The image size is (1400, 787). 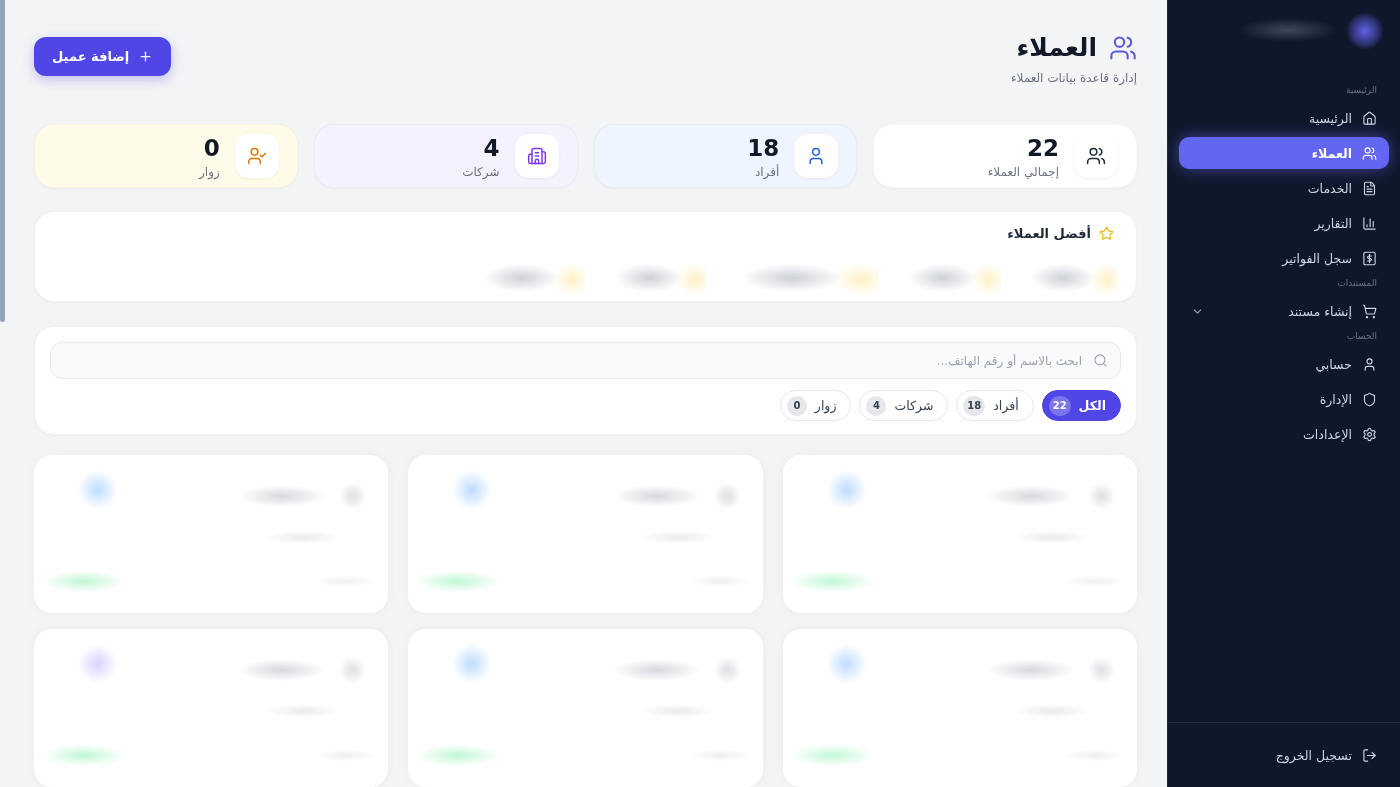 I want to click on search-icon, so click(x=1100, y=360).